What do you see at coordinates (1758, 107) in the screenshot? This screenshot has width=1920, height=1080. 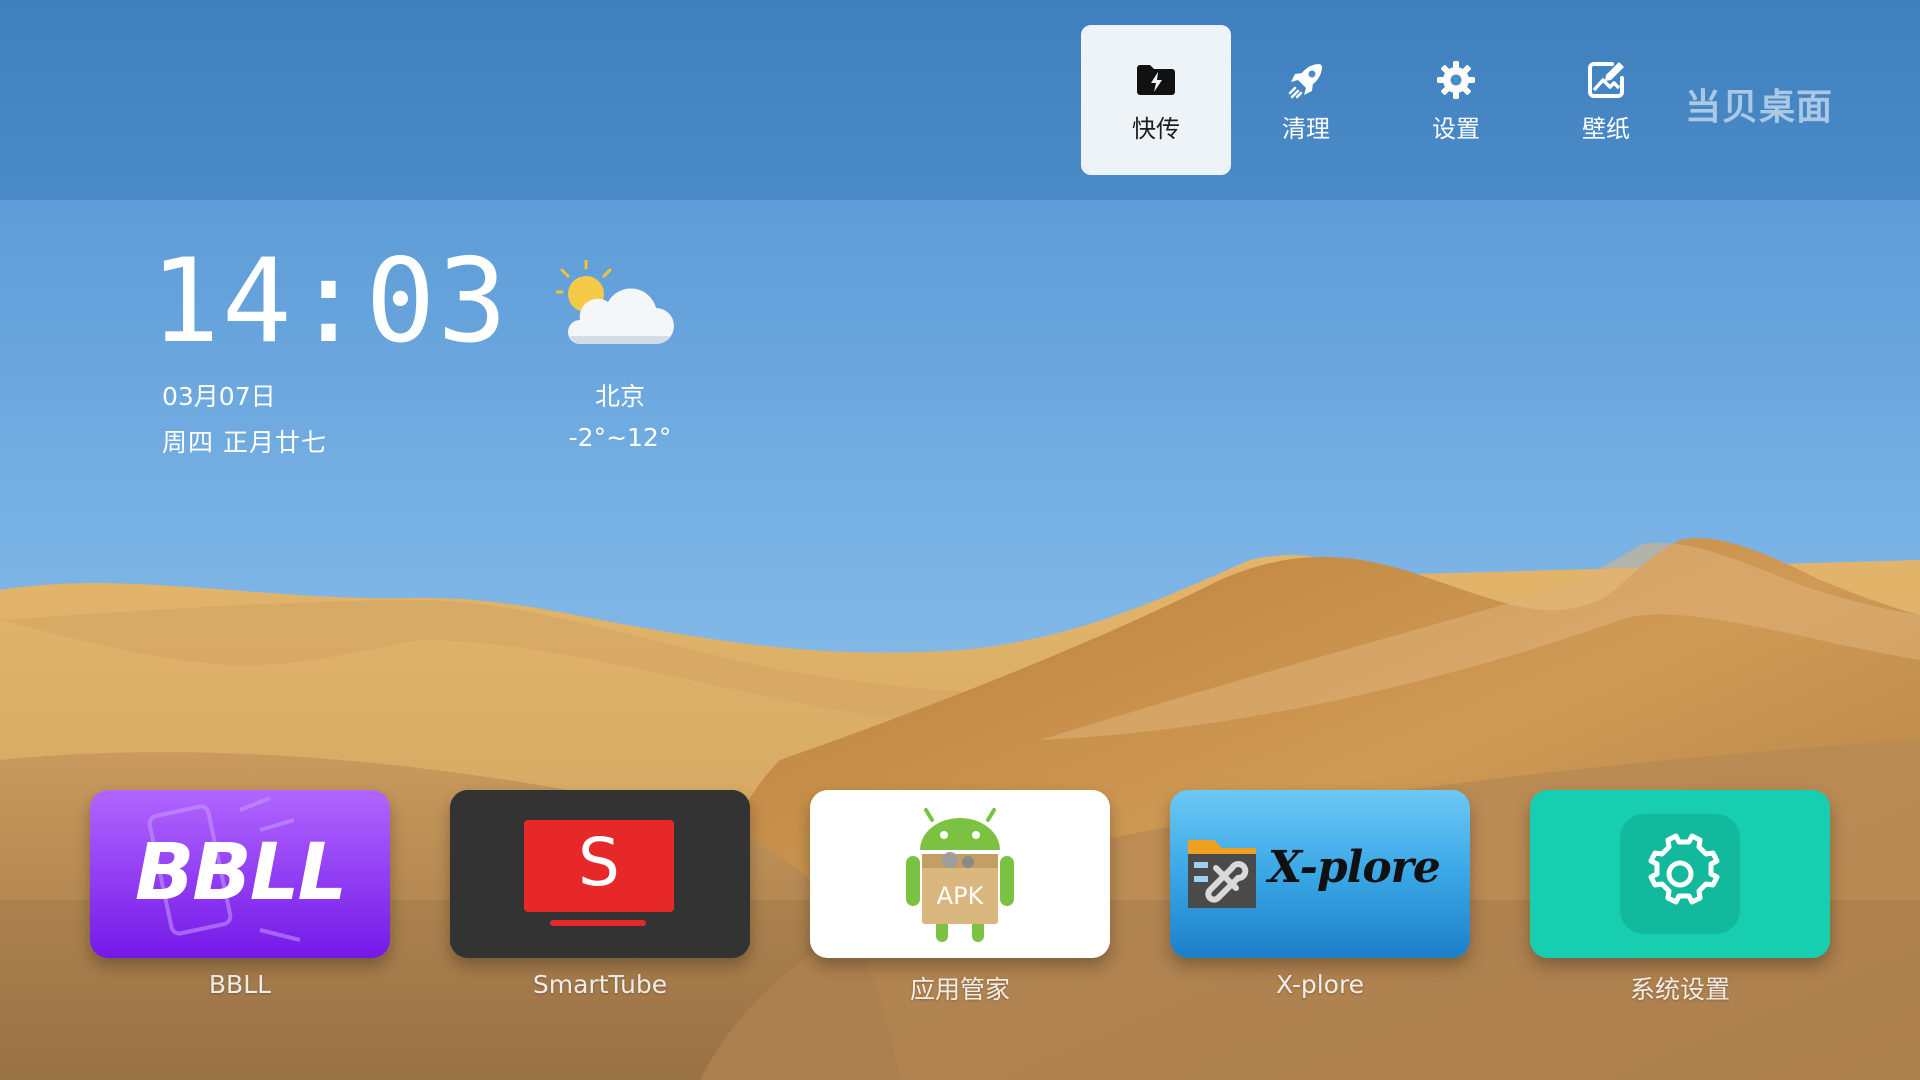 I see `brand-logo: 当贝桌面` at bounding box center [1758, 107].